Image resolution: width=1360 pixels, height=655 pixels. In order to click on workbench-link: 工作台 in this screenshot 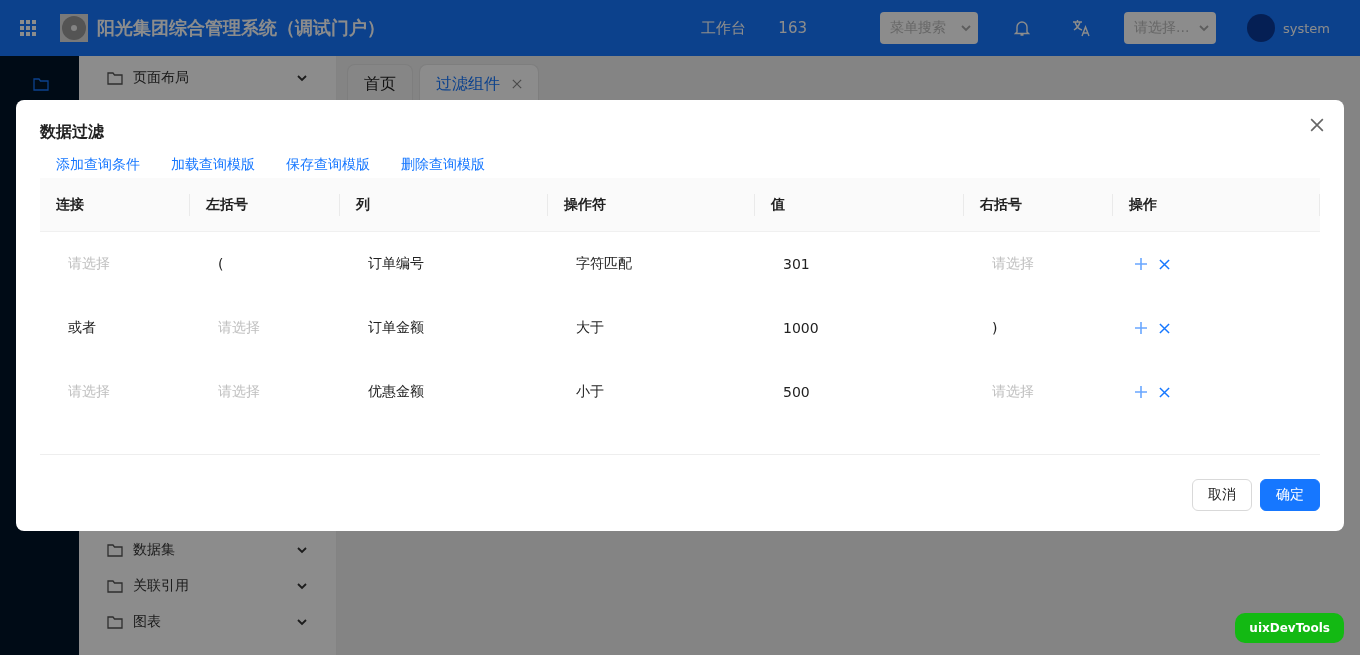, I will do `click(724, 28)`.